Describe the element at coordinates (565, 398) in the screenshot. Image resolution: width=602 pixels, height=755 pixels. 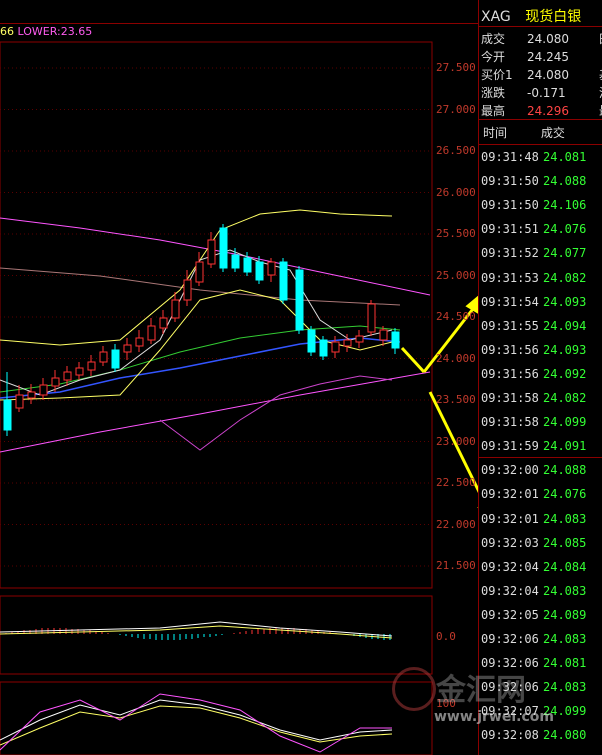
I see `tick-price: 24.082` at that location.